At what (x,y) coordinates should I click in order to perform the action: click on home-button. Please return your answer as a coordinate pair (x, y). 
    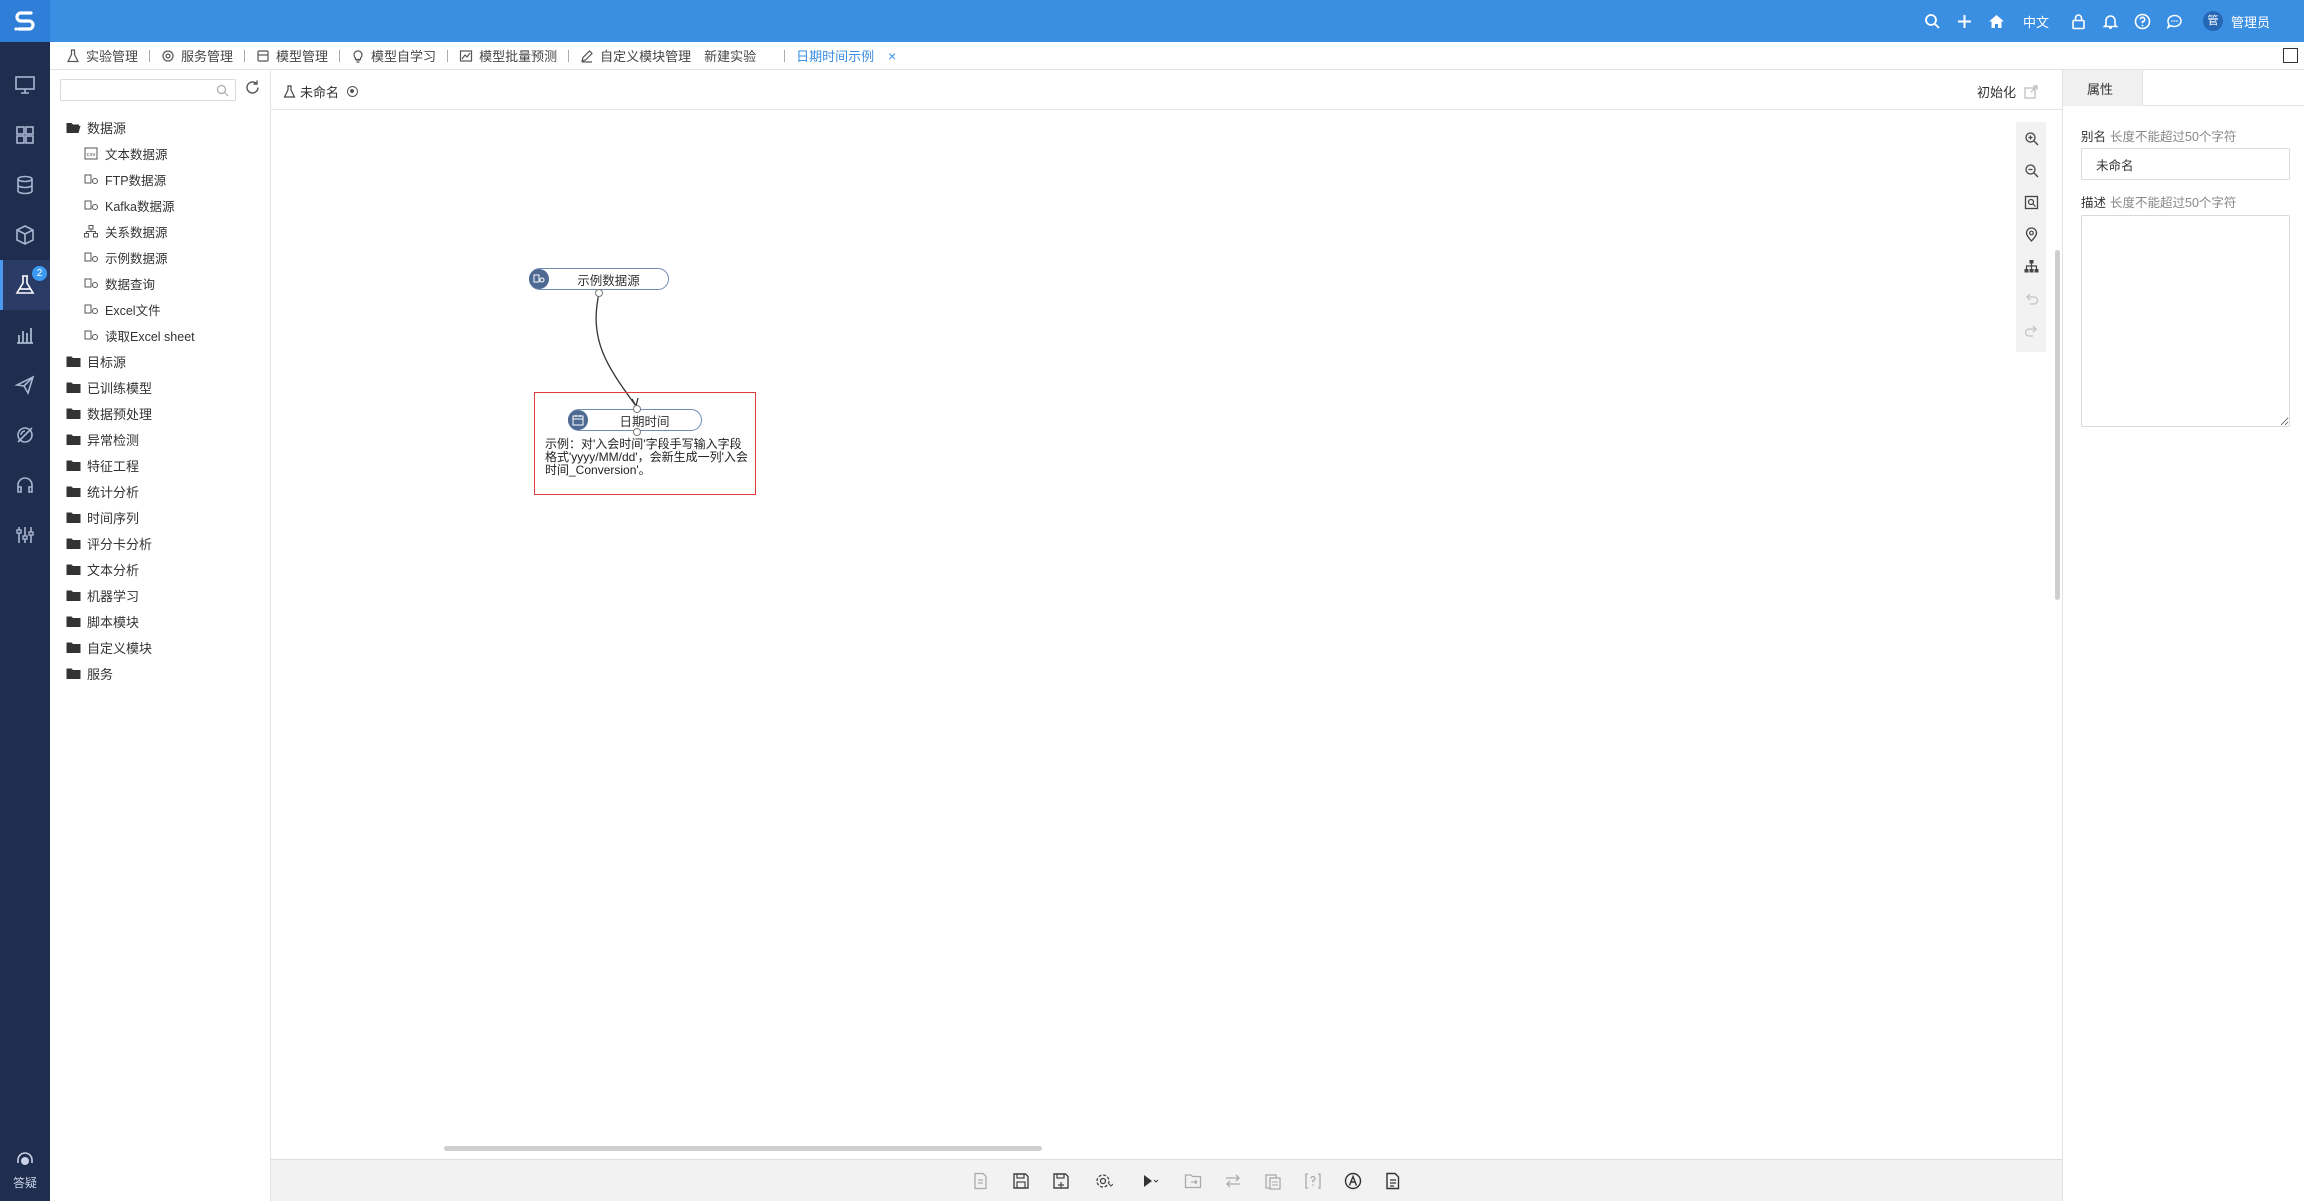
    Looking at the image, I should click on (1997, 21).